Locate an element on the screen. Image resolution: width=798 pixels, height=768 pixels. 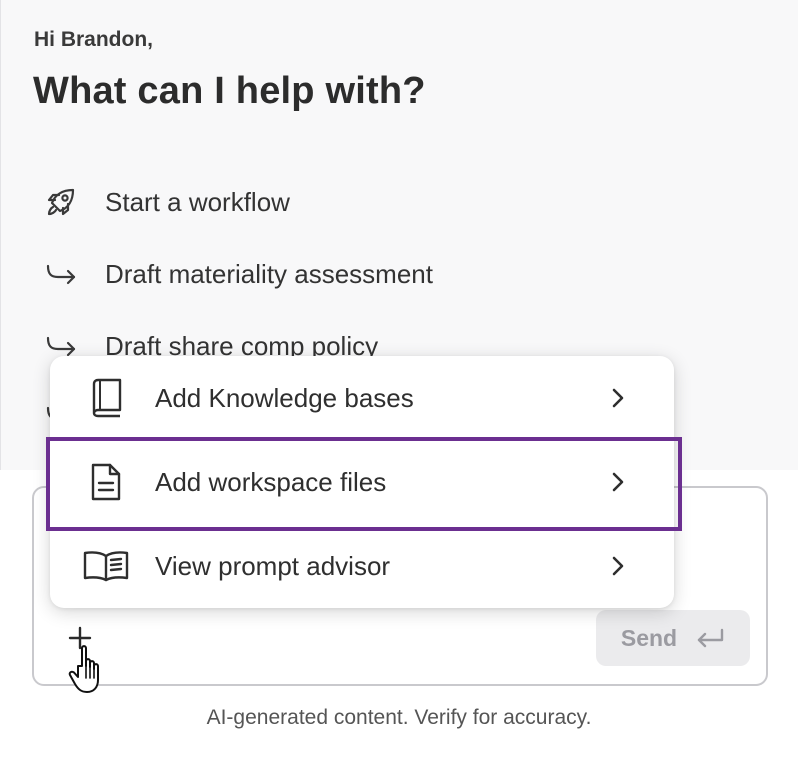
menu-item-add-knowledge-bases: Add Knowledge bases is located at coordinates (362, 398).